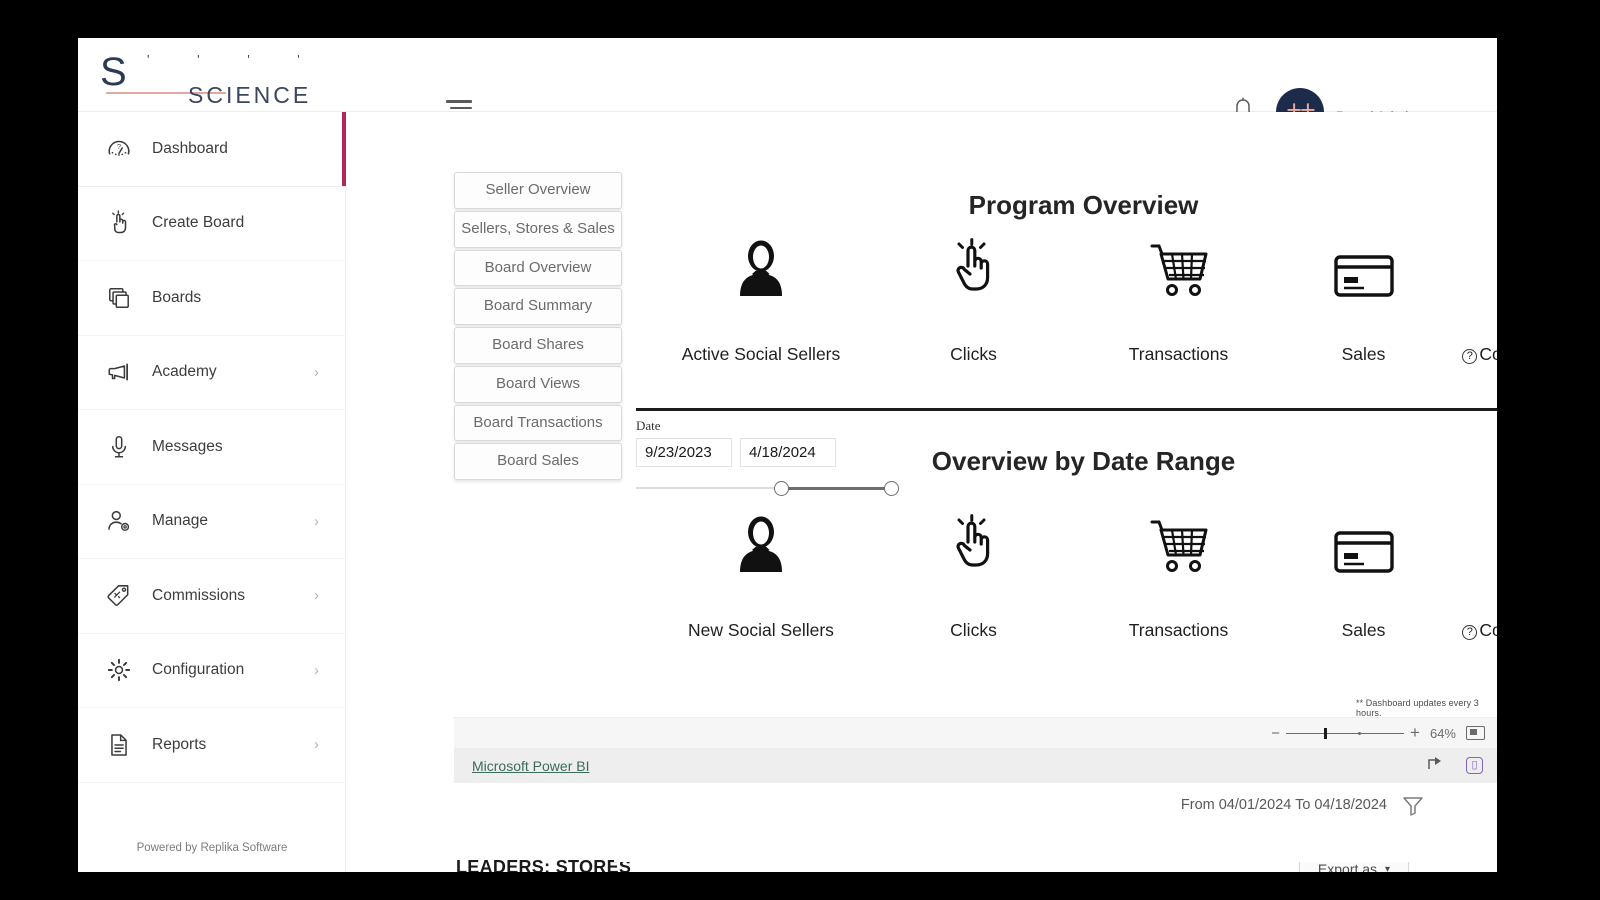 Image resolution: width=1600 pixels, height=900 pixels. What do you see at coordinates (211, 298) in the screenshot?
I see `sidebar-item-boards: Boards` at bounding box center [211, 298].